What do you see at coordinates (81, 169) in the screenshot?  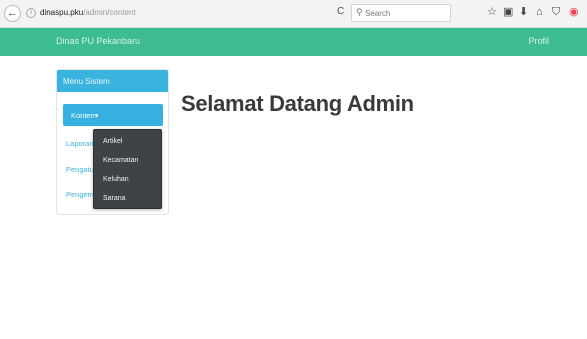 I see `sidebar-item-pengaturan: Pengatur` at bounding box center [81, 169].